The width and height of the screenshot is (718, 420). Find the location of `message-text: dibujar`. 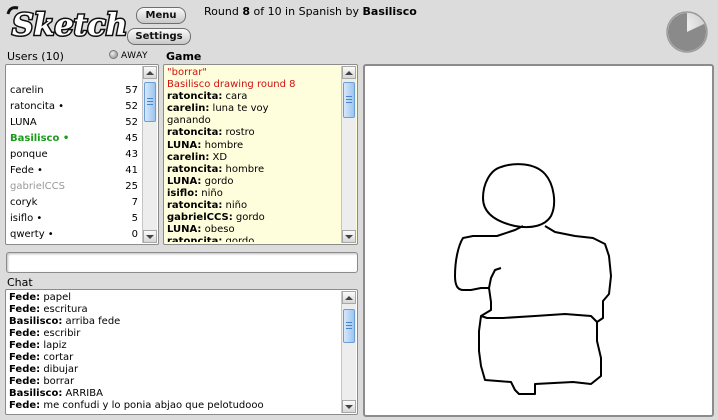

message-text: dibujar is located at coordinates (59, 369).